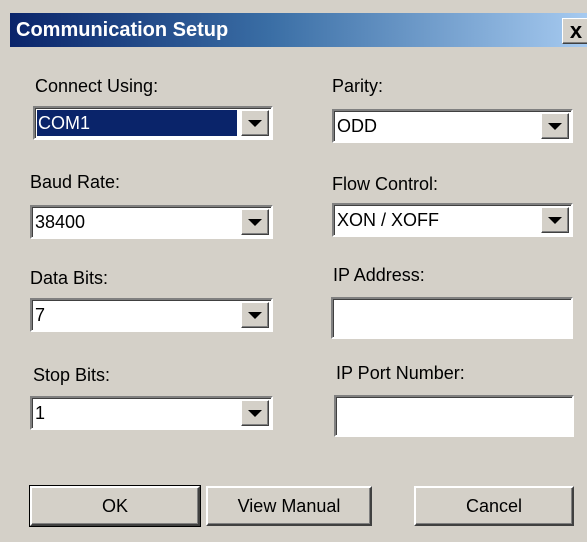 Image resolution: width=587 pixels, height=542 pixels. I want to click on parity-dropdown-button, so click(555, 126).